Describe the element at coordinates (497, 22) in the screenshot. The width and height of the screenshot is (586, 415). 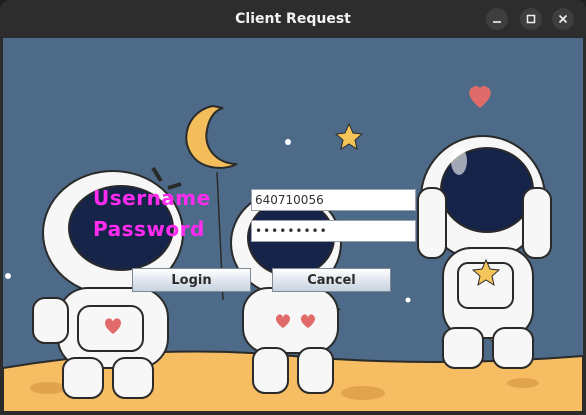
I see `minimize-icon` at that location.